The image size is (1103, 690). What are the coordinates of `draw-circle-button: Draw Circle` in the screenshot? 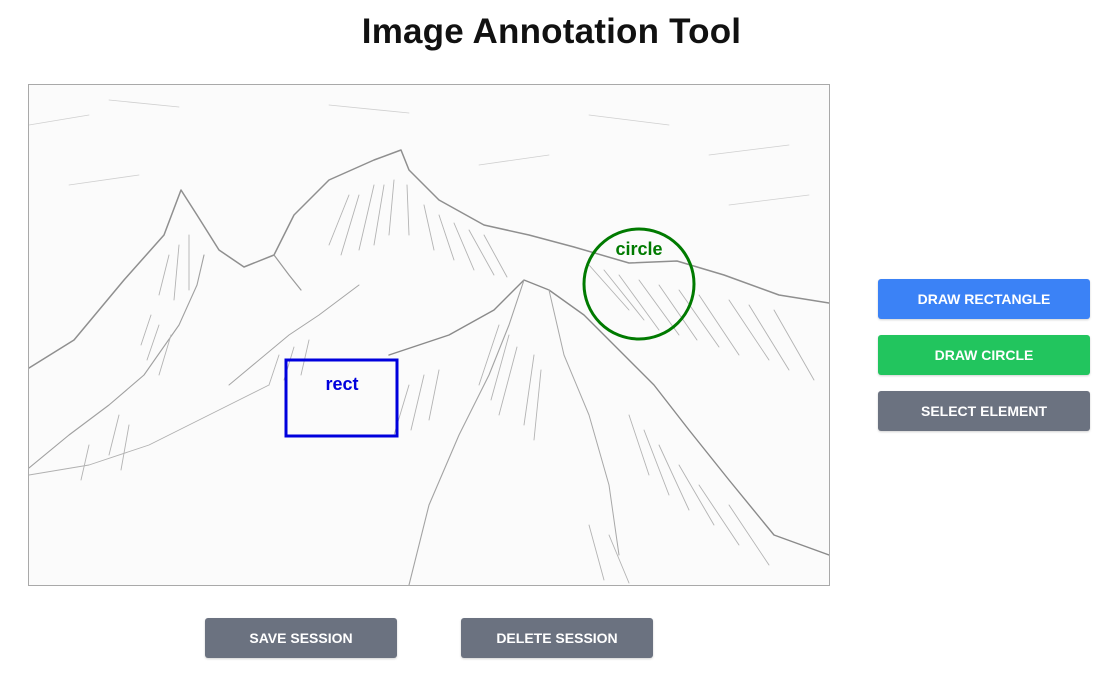 It's located at (984, 355).